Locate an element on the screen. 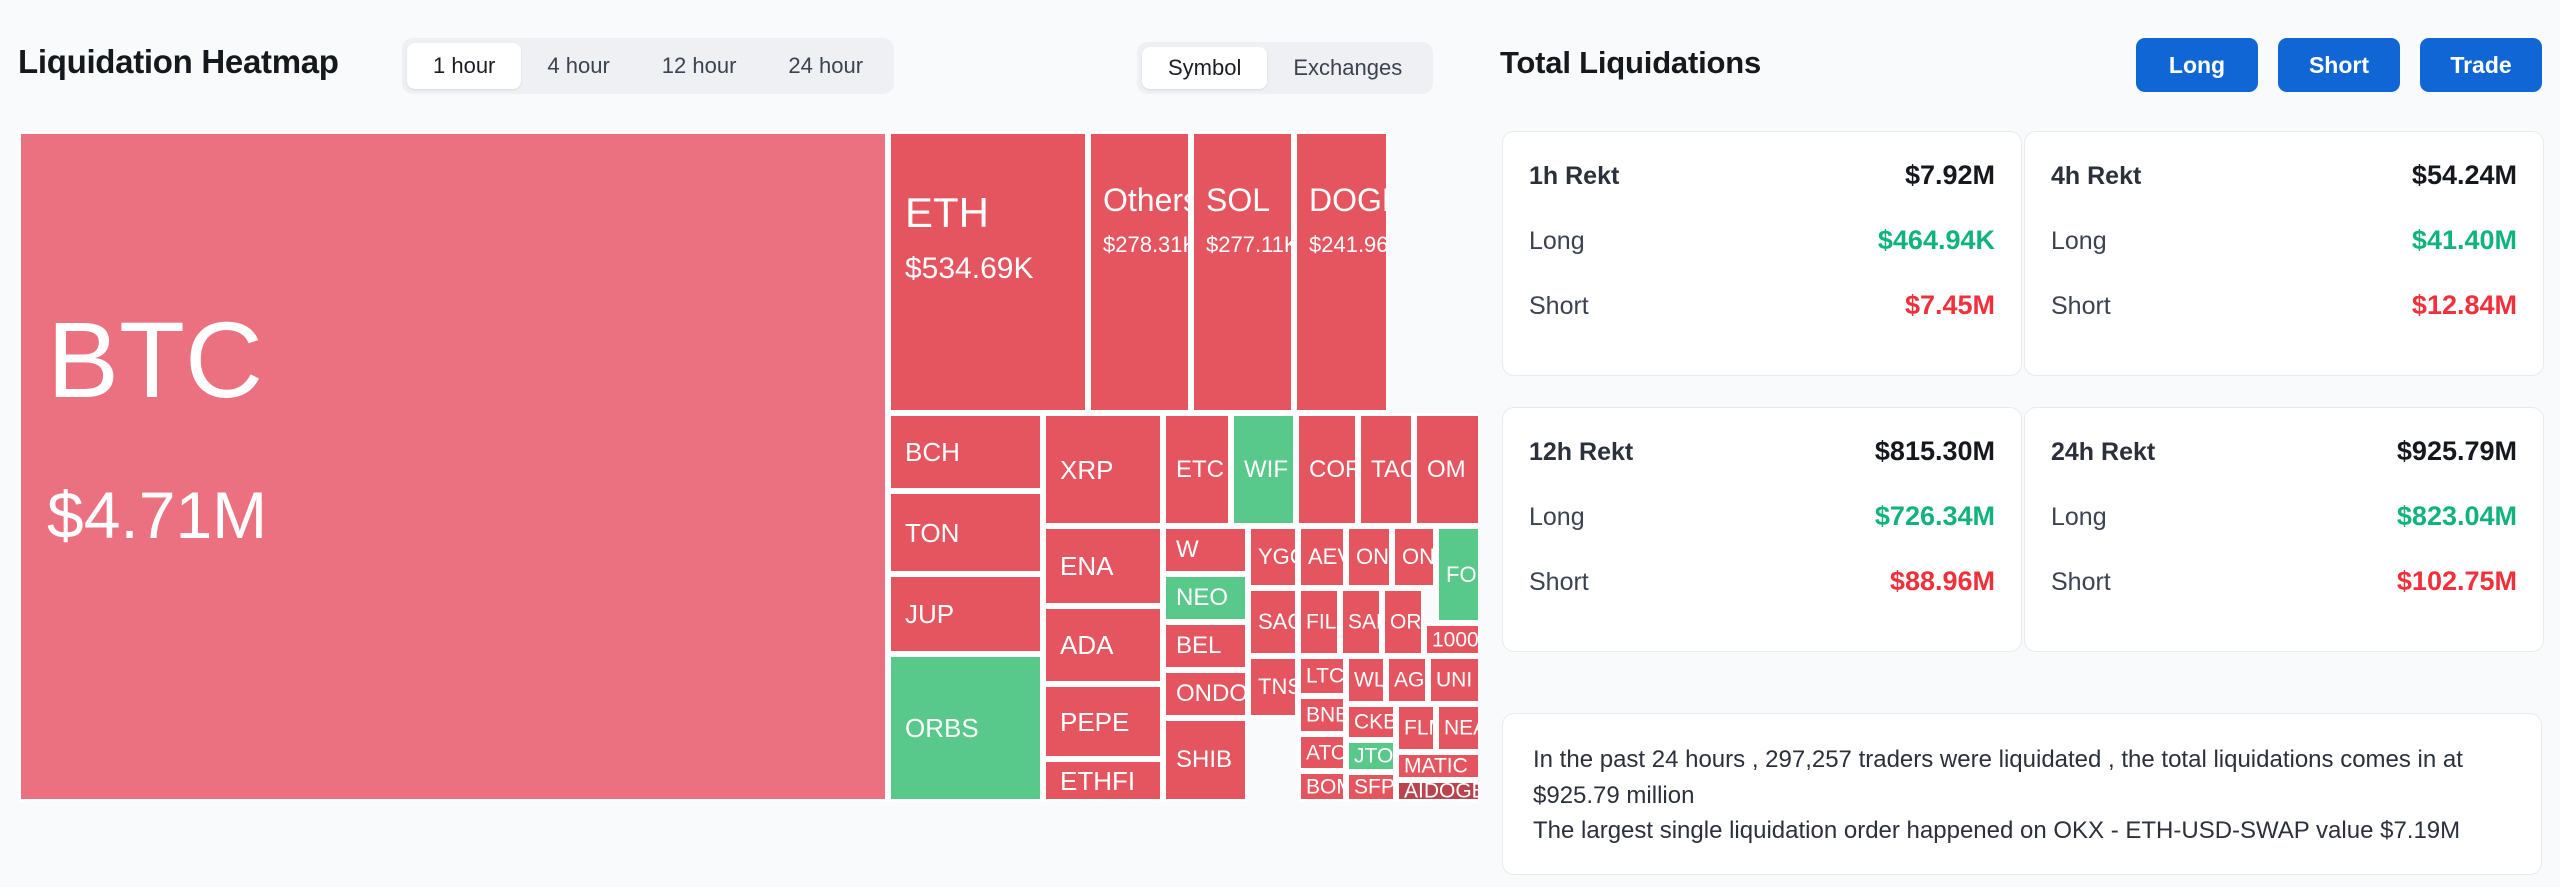 Image resolution: width=2560 pixels, height=887 pixels. treemap-tile-core: CORE is located at coordinates (1327, 469).